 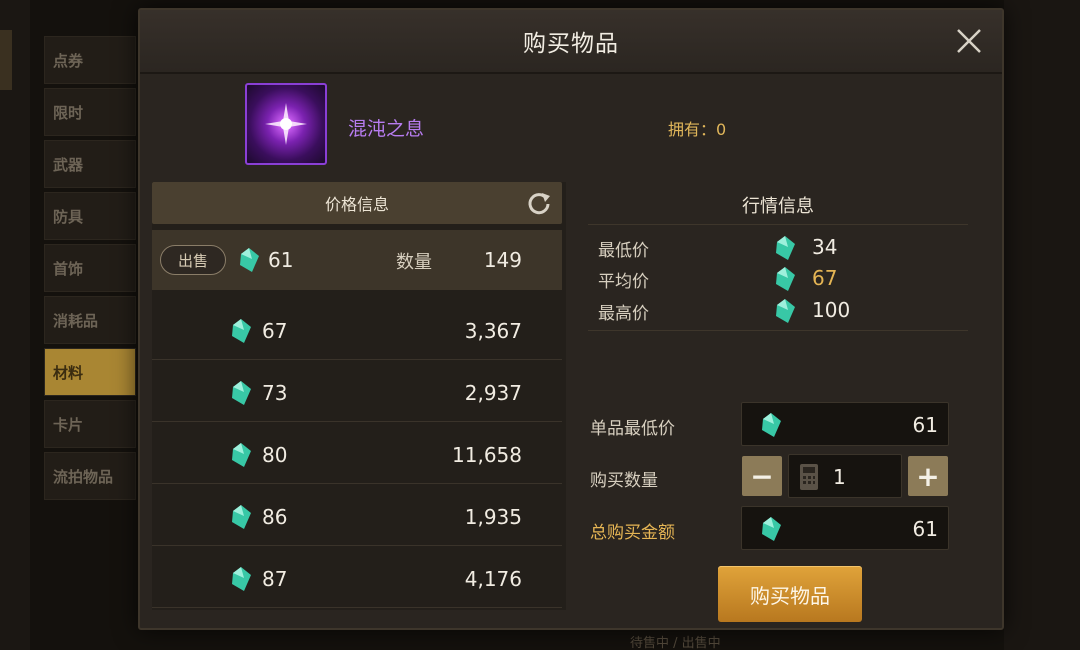 What do you see at coordinates (357, 454) in the screenshot?
I see `price-row: 80 11,658` at bounding box center [357, 454].